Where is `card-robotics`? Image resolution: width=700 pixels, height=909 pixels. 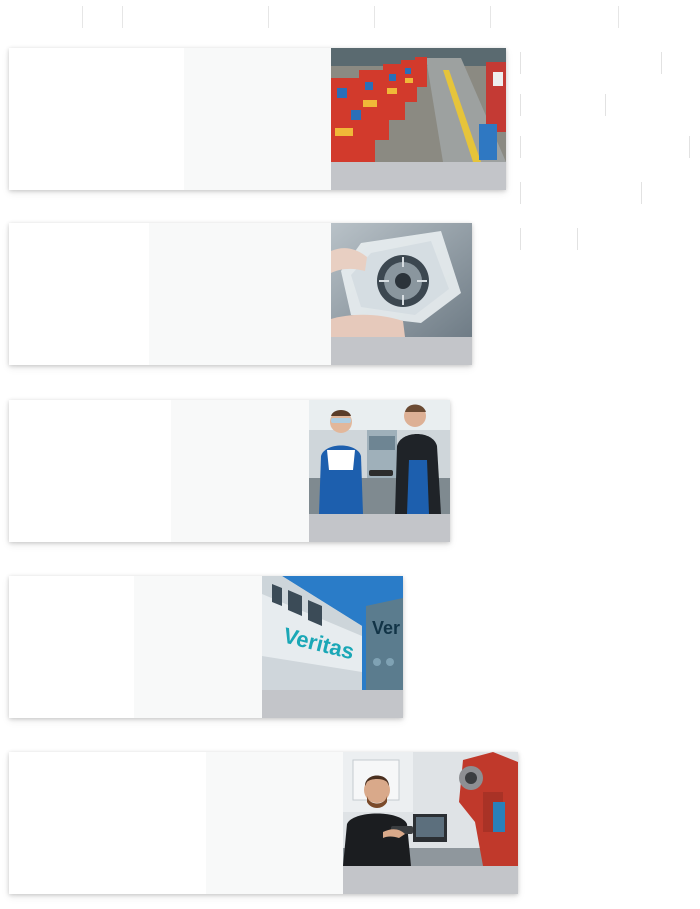 card-robotics is located at coordinates (263, 823).